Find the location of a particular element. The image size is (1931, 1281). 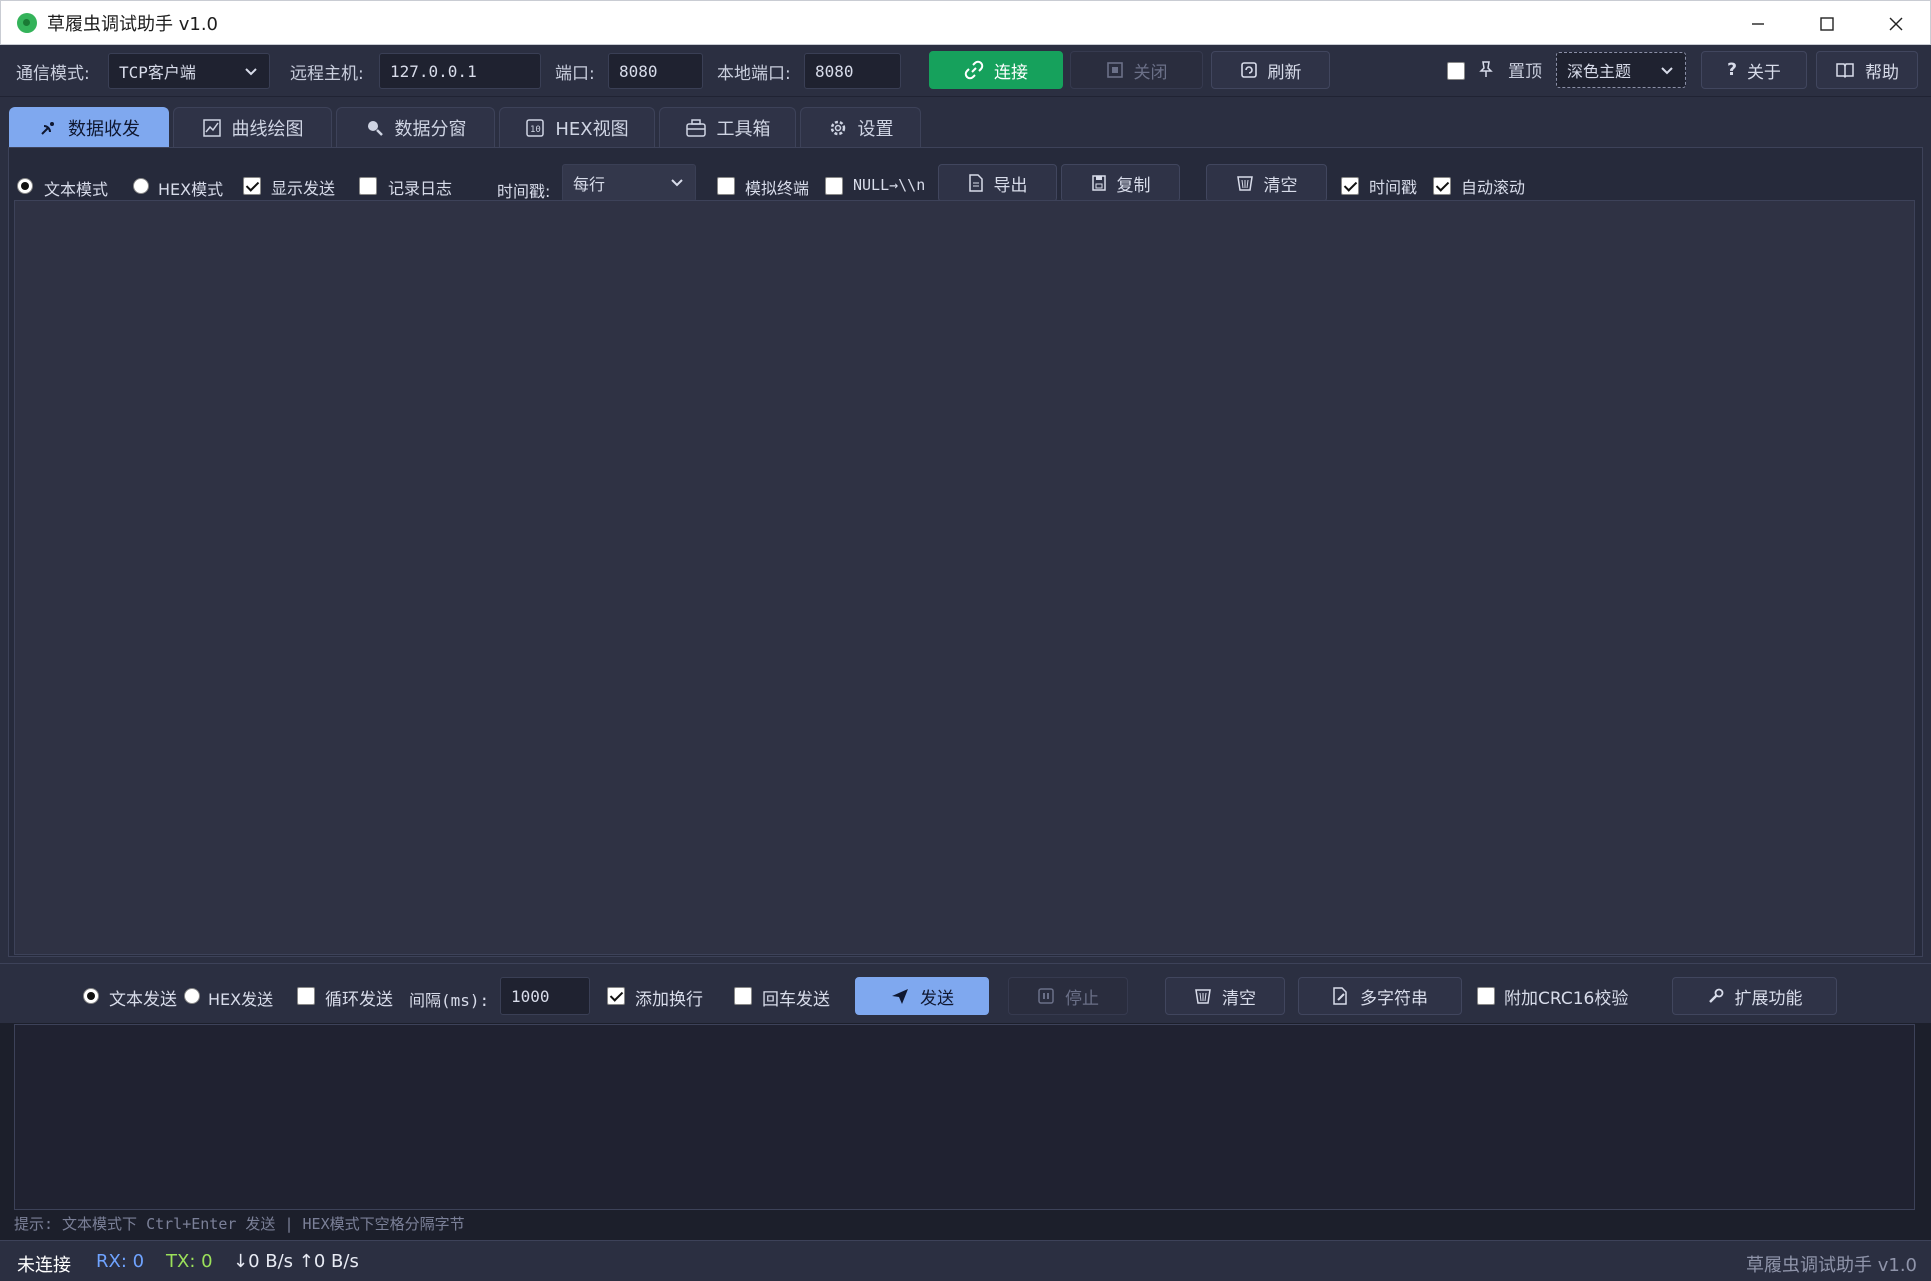

tab-settings: 设置 is located at coordinates (860, 127).